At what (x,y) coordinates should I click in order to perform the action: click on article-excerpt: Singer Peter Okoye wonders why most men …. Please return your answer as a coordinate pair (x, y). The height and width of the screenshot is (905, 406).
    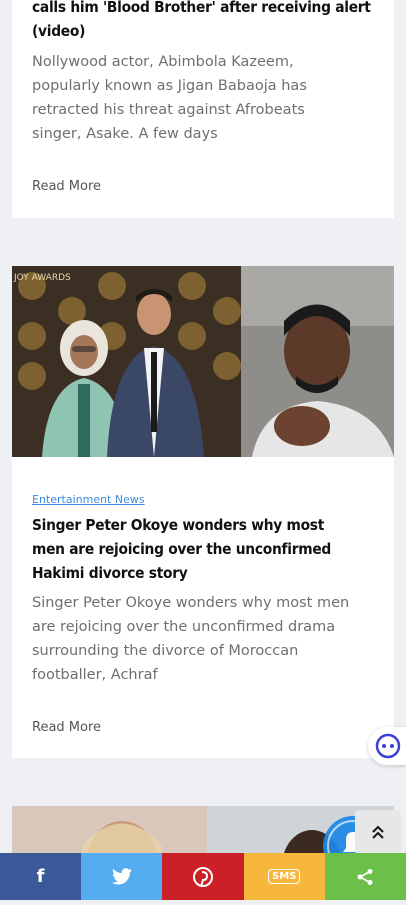
    Looking at the image, I should click on (191, 639).